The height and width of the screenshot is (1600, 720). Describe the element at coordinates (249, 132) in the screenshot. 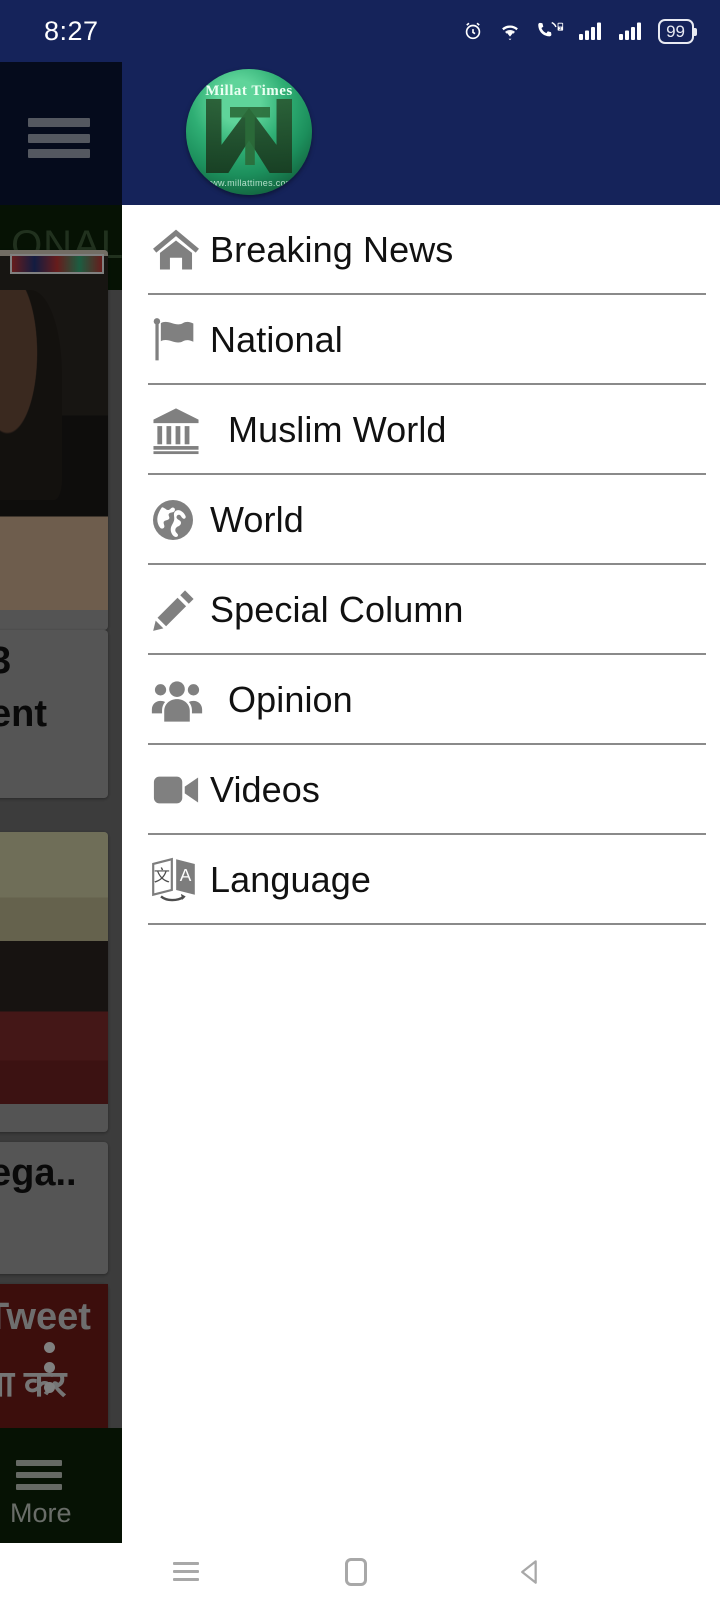

I see `app-logo: Millat Times www.millattimes.com` at that location.